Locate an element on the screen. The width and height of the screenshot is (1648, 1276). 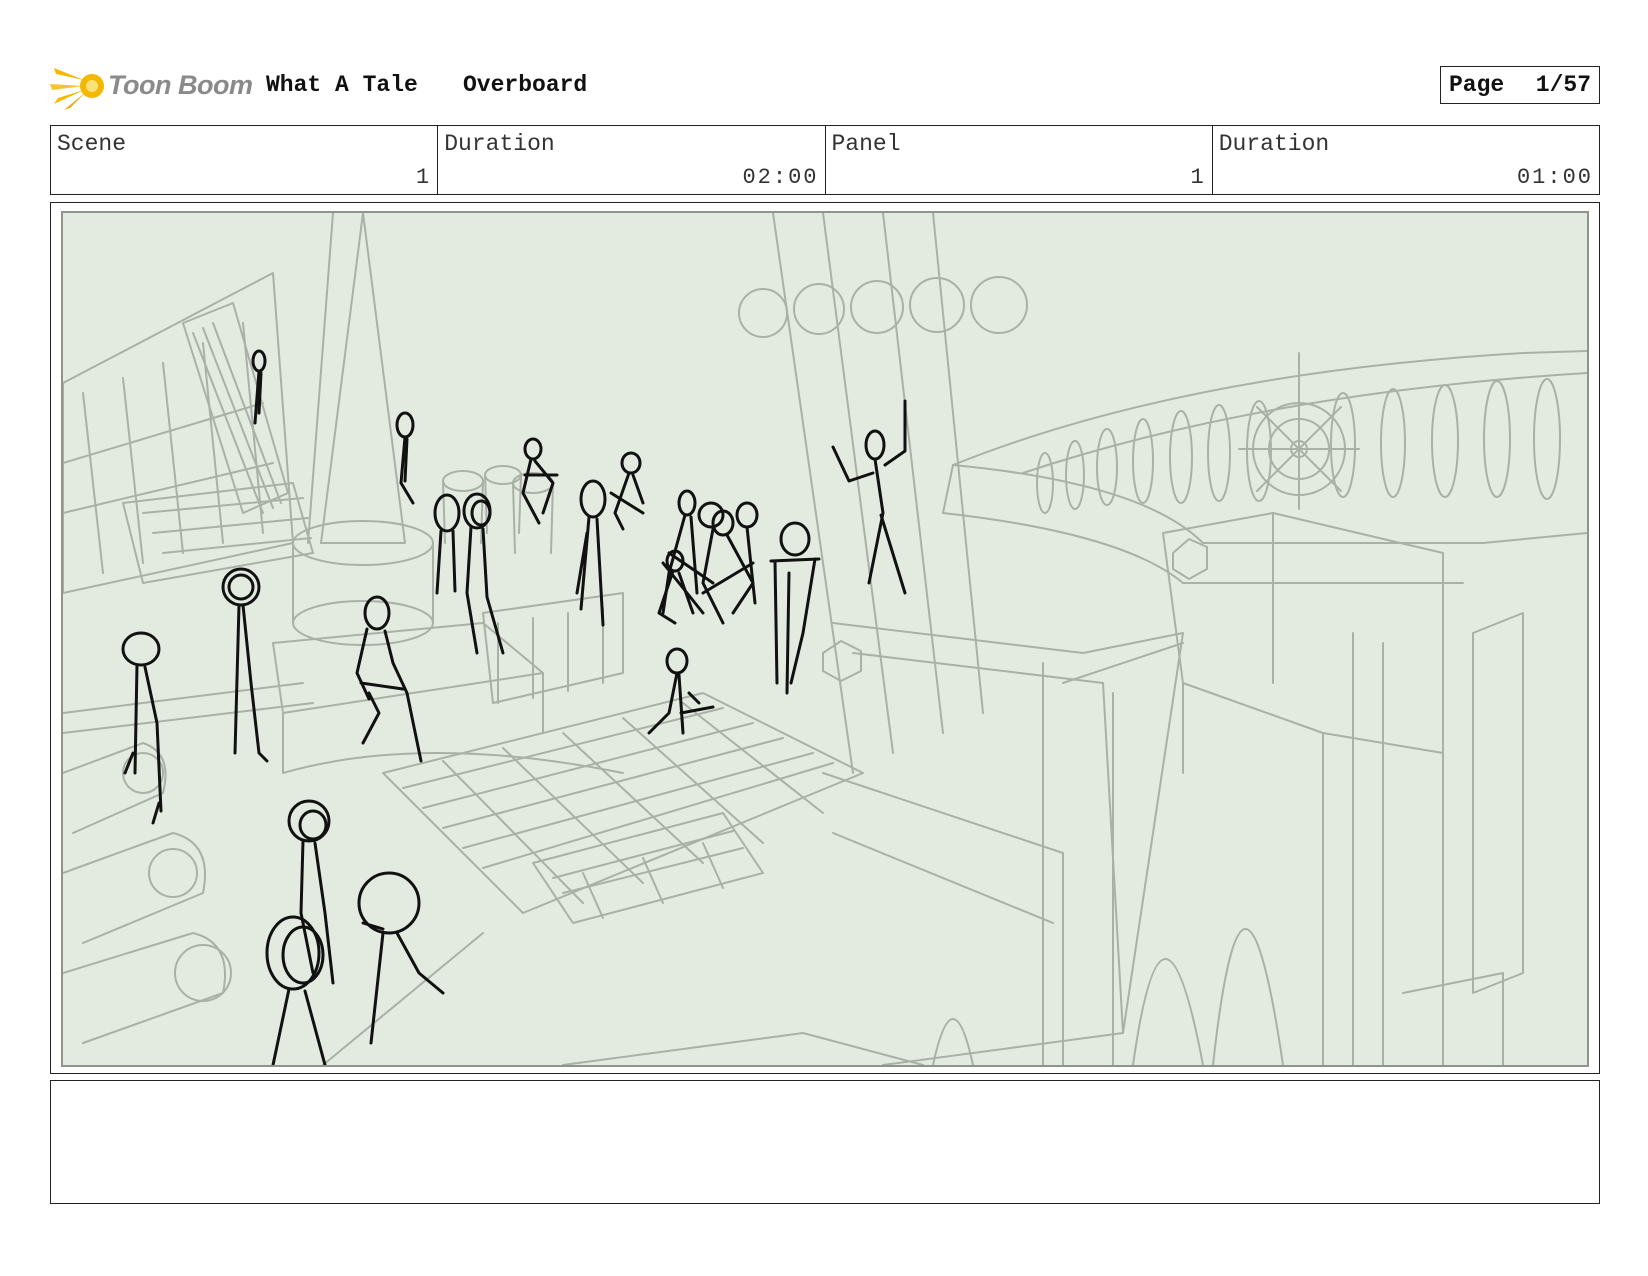
scene-duration-cell: Duration 02:00 is located at coordinates (632, 160).